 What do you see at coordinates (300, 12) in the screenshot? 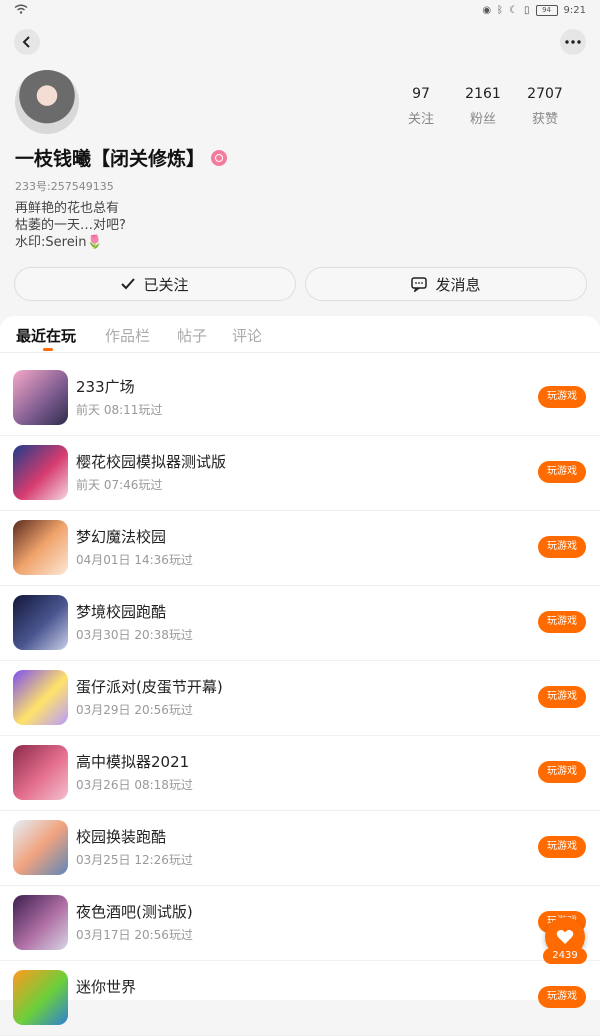
I see `status-bar: ◉ ᛒ ☾ ▯ 94 9:21` at bounding box center [300, 12].